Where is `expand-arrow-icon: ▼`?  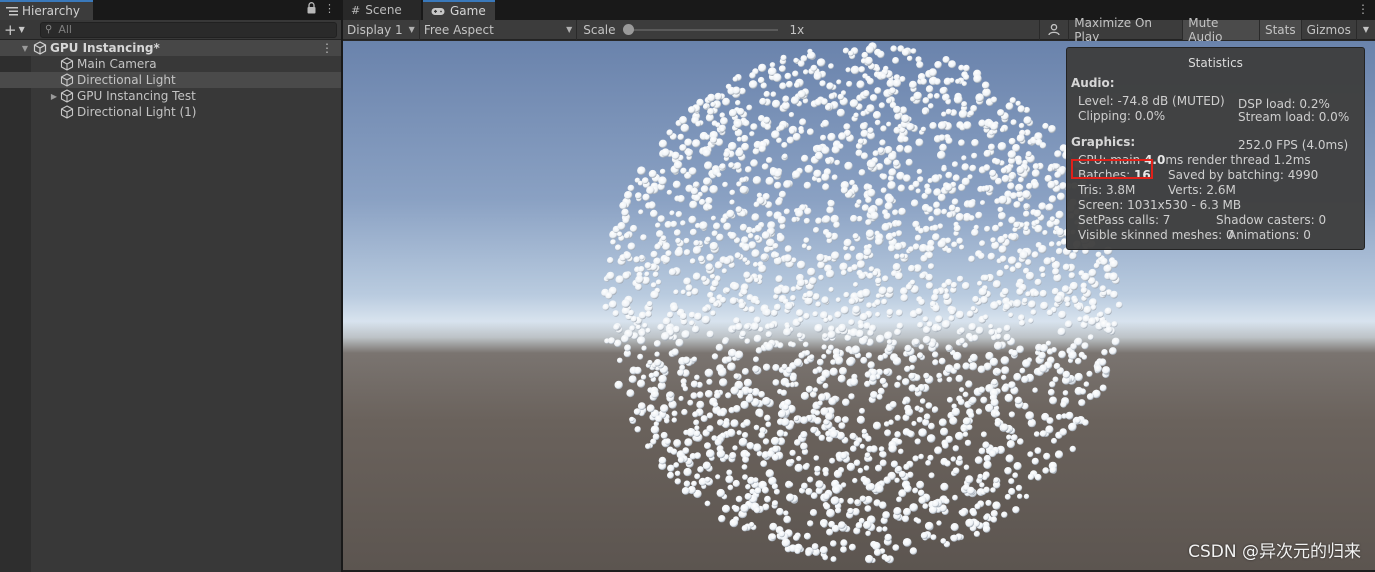 expand-arrow-icon: ▼ is located at coordinates (16, 48).